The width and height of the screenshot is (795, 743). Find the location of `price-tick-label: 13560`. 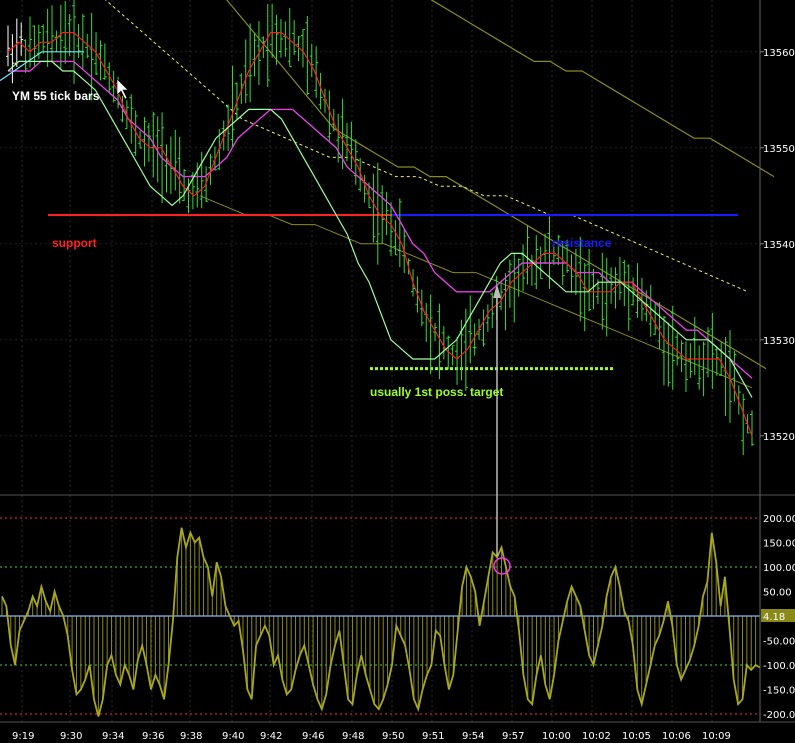

price-tick-label: 13560 is located at coordinates (779, 53).